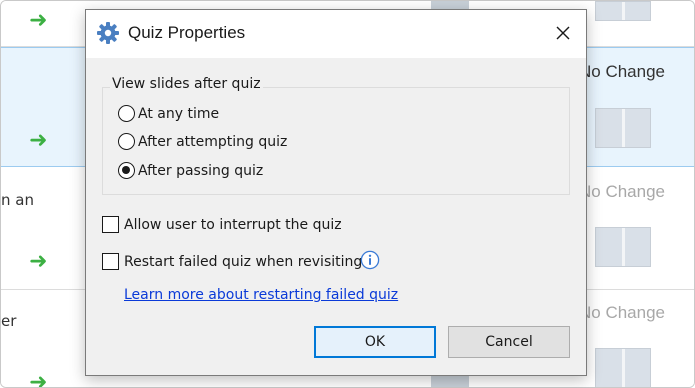 The width and height of the screenshot is (695, 388). Describe the element at coordinates (509, 342) in the screenshot. I see `cancel-button: Cancel` at that location.